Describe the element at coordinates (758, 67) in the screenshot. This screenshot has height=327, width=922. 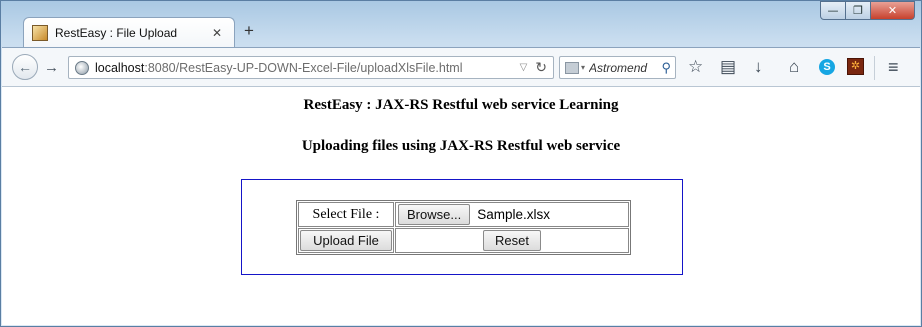
I see `download-icon: ↓` at that location.